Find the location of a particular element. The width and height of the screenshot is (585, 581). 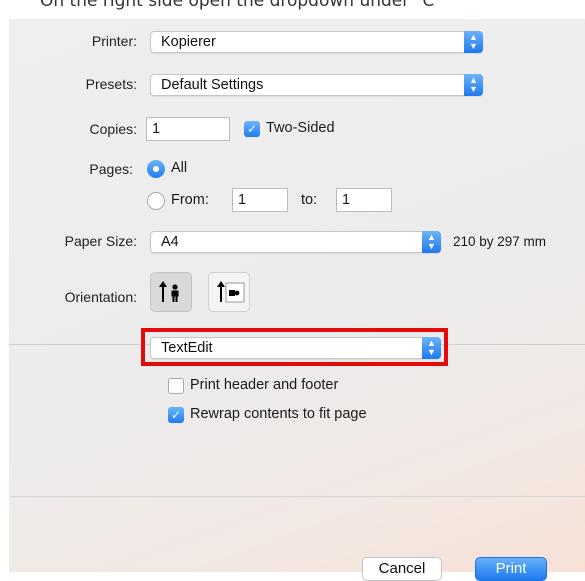

footer-divider is located at coordinates (297, 496).